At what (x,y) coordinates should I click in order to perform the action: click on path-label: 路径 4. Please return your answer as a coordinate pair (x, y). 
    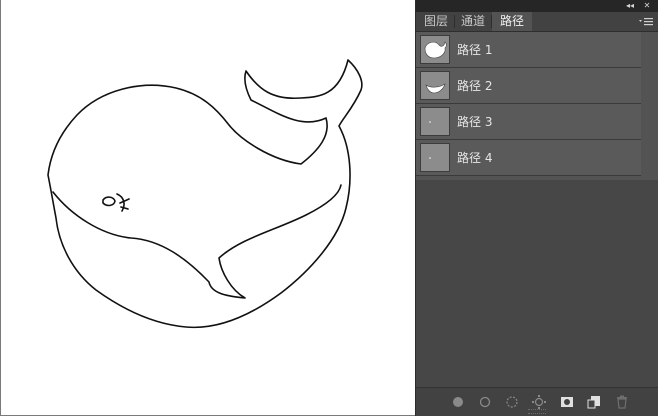
    Looking at the image, I should click on (475, 158).